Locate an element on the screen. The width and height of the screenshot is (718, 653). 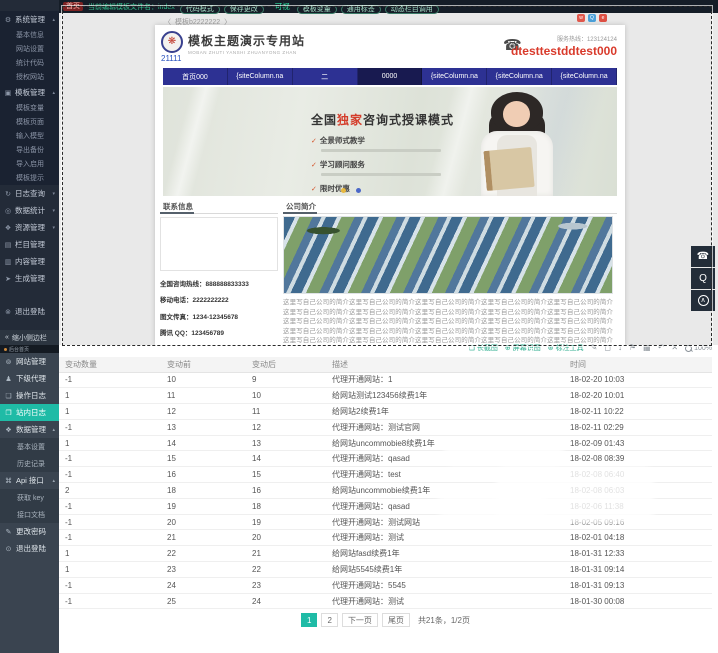
sidebar-item-下级代理: ♟ 下级代理 is located at coordinates (29, 378).